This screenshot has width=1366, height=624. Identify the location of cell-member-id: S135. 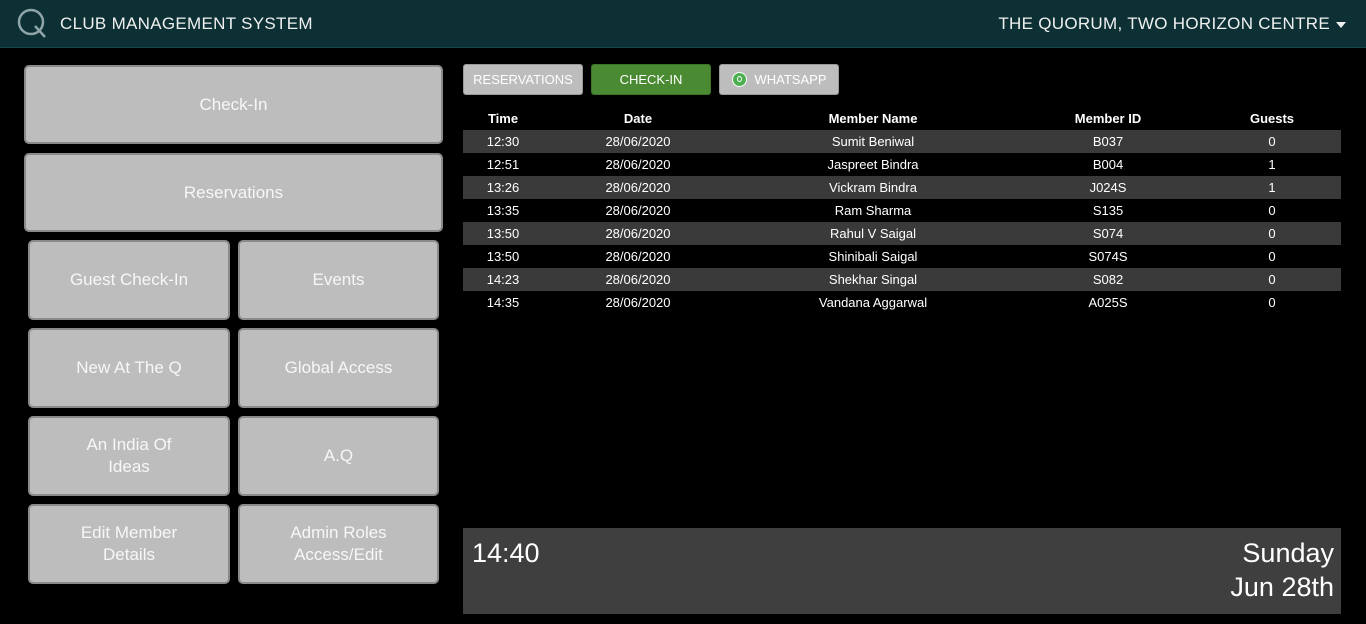
(1108, 210).